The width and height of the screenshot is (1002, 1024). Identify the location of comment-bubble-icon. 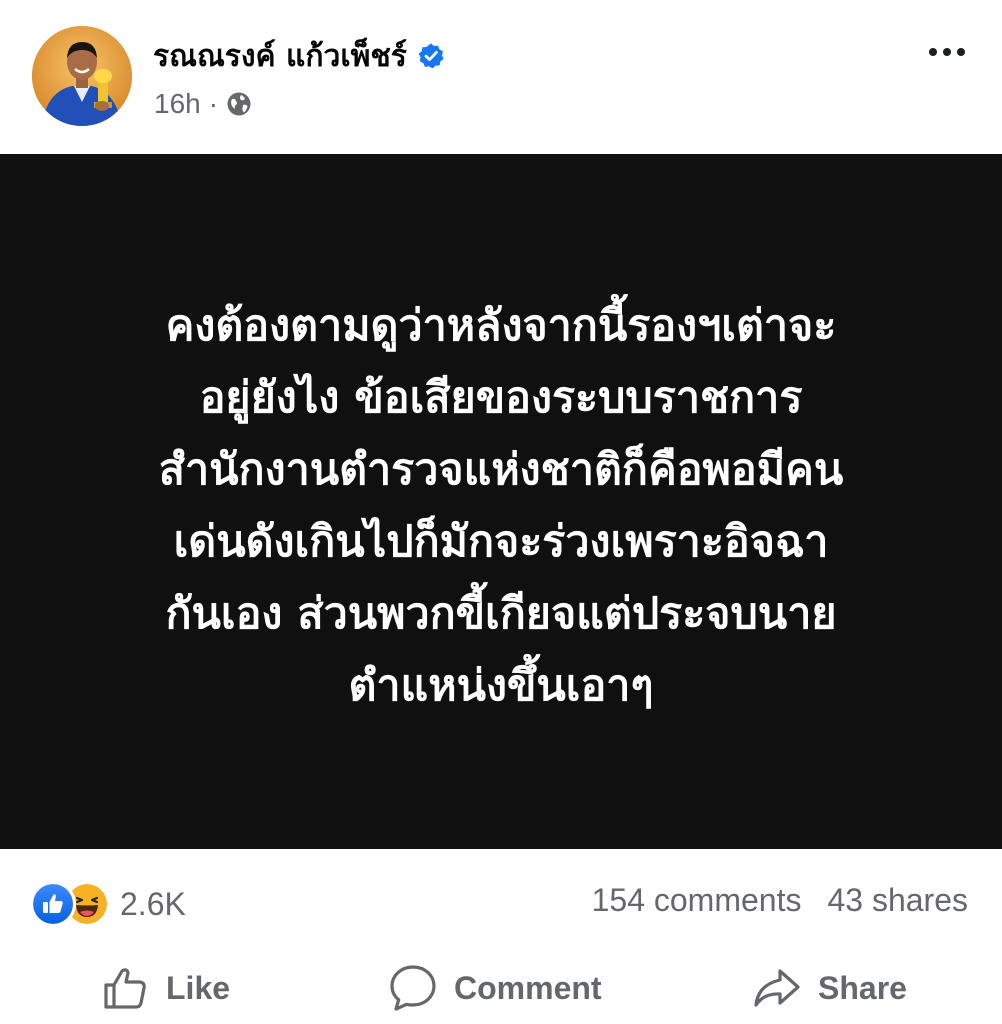
(413, 988).